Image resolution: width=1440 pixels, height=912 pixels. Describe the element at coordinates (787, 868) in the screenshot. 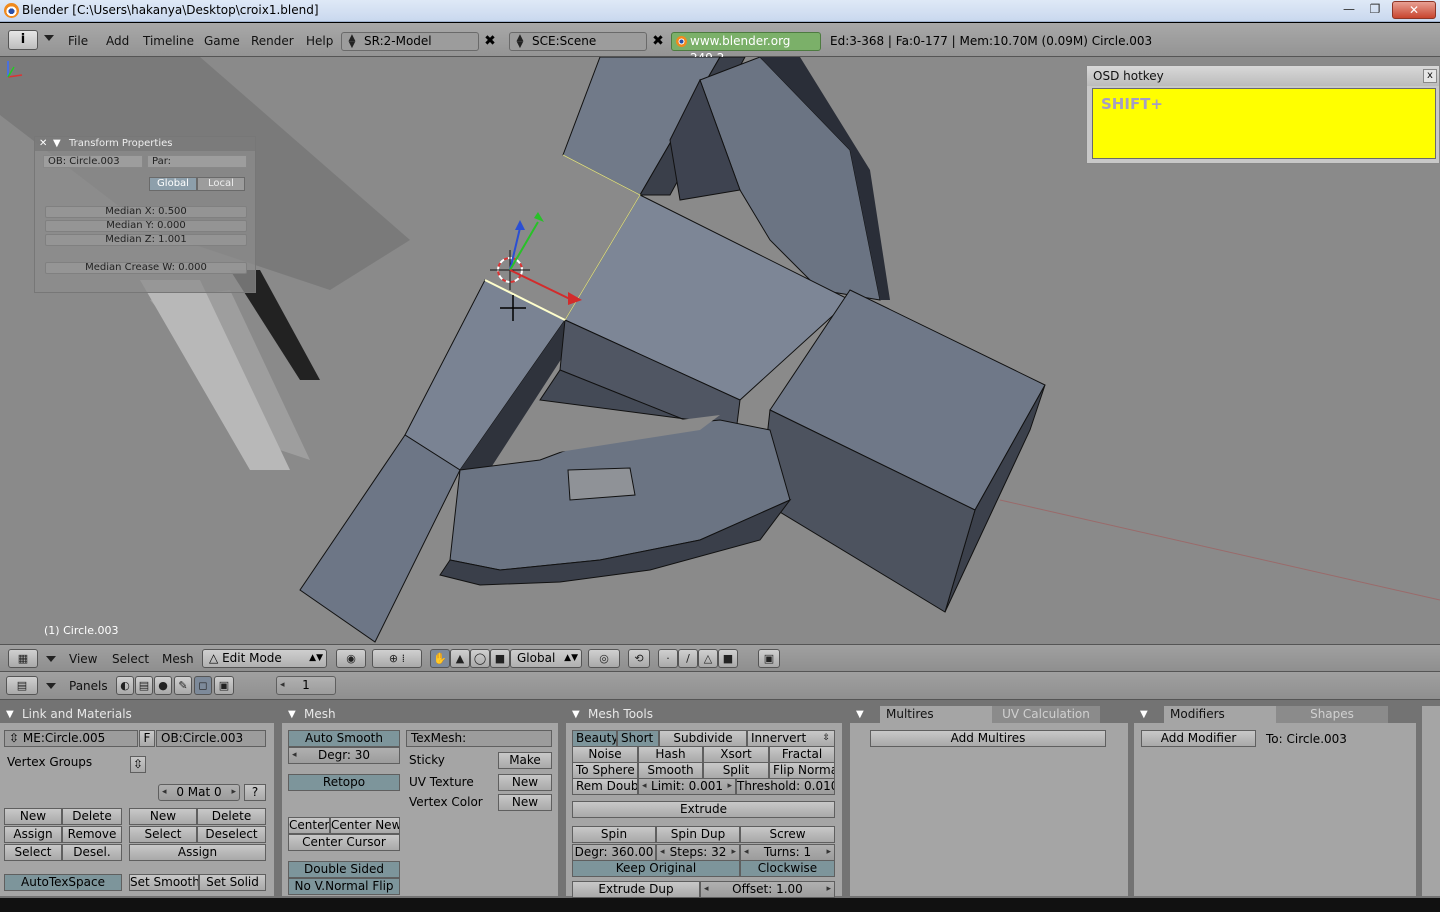

I see `clockwise-toggle: Clockwise` at that location.